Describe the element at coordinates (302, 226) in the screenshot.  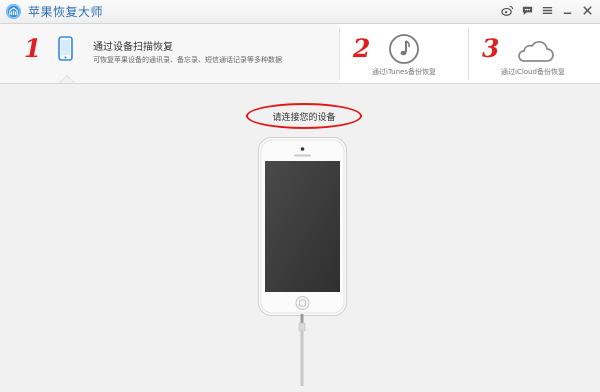
I see `iphone-illustration` at that location.